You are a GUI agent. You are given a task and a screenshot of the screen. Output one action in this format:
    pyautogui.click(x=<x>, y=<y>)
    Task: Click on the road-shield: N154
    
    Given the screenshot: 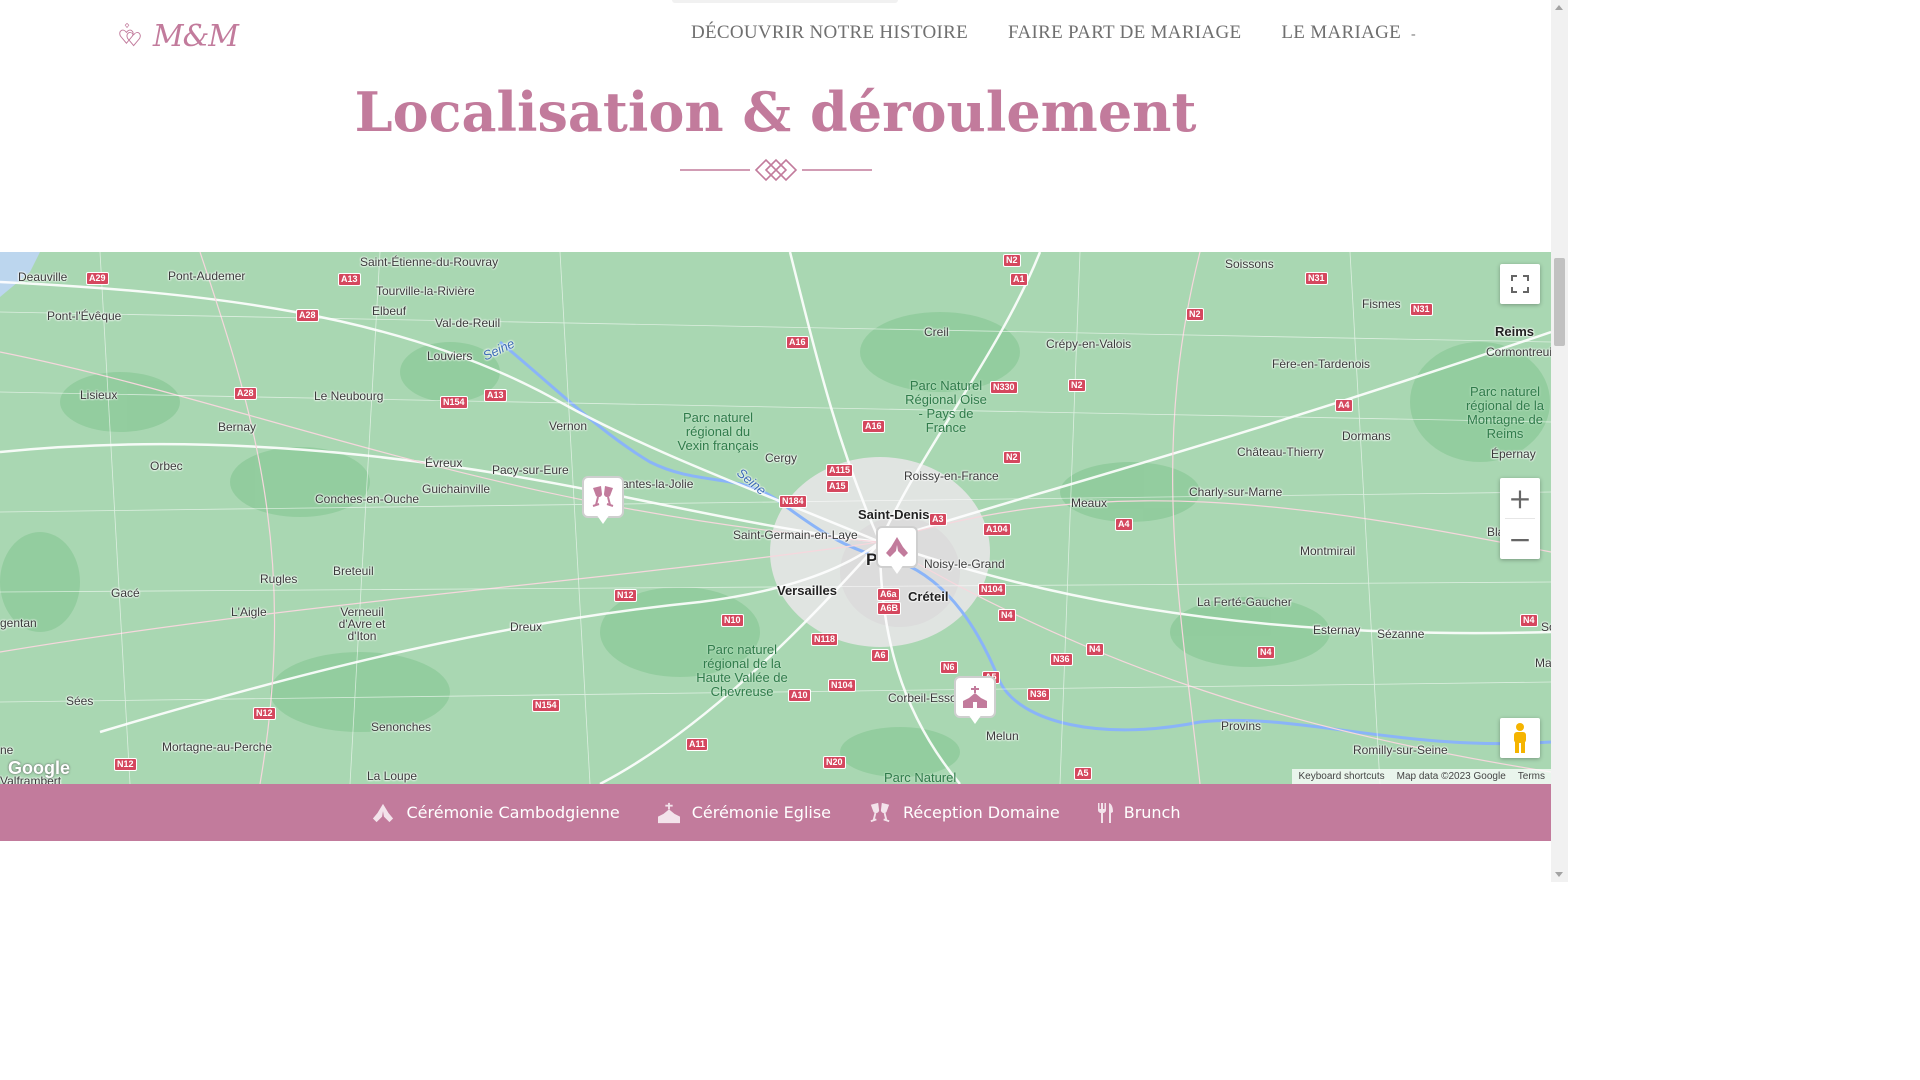 What is the action you would take?
    pyautogui.click(x=454, y=402)
    